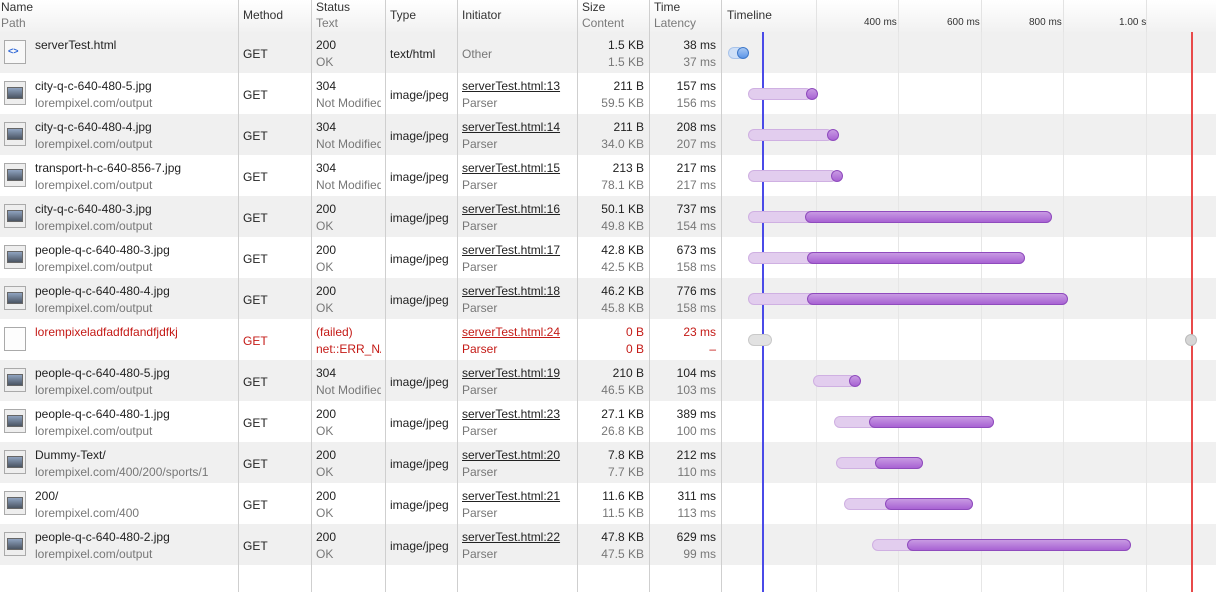  What do you see at coordinates (102, 373) in the screenshot?
I see `request-name: people-q-c-640-480-5.jpg` at bounding box center [102, 373].